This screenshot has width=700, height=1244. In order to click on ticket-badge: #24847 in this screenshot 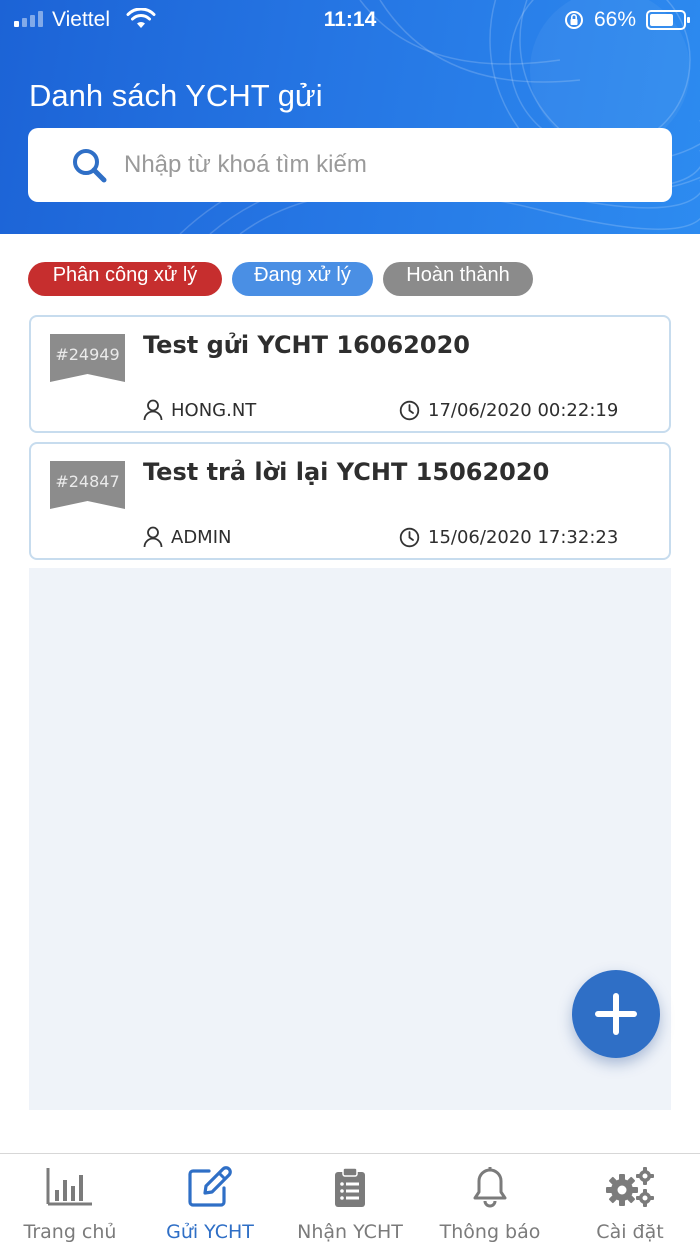, I will do `click(87, 485)`.